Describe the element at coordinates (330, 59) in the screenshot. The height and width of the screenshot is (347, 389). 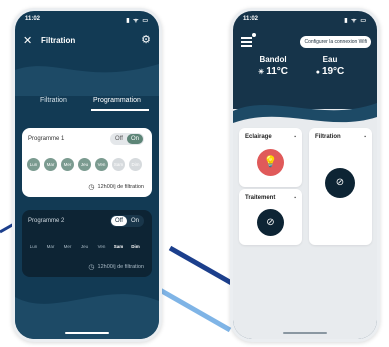
I see `weather-location: Eau` at that location.